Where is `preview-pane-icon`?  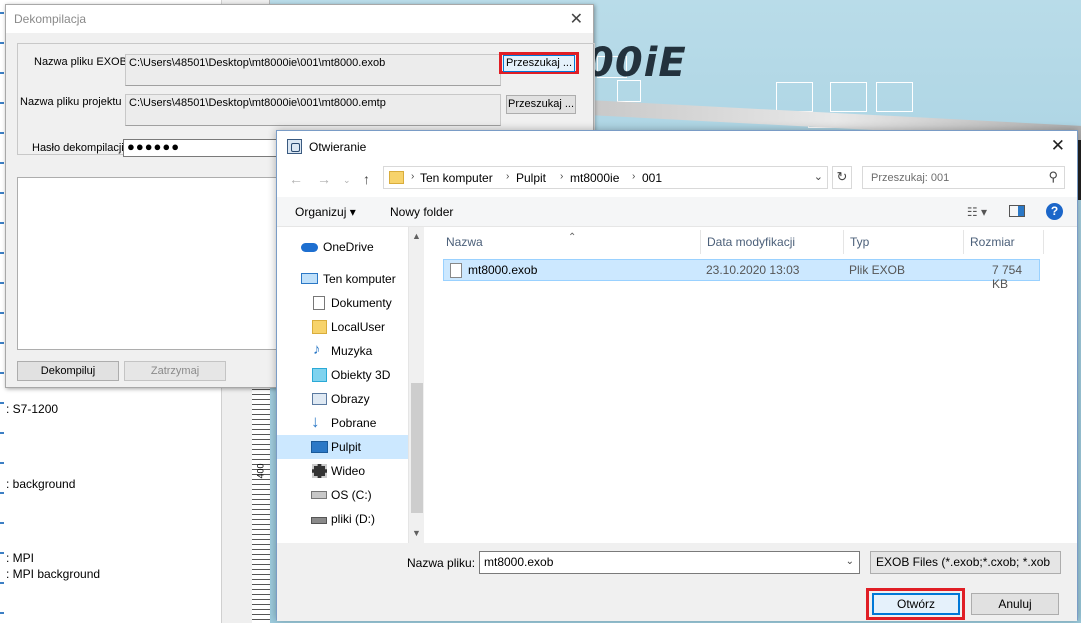
preview-pane-icon is located at coordinates (1017, 211).